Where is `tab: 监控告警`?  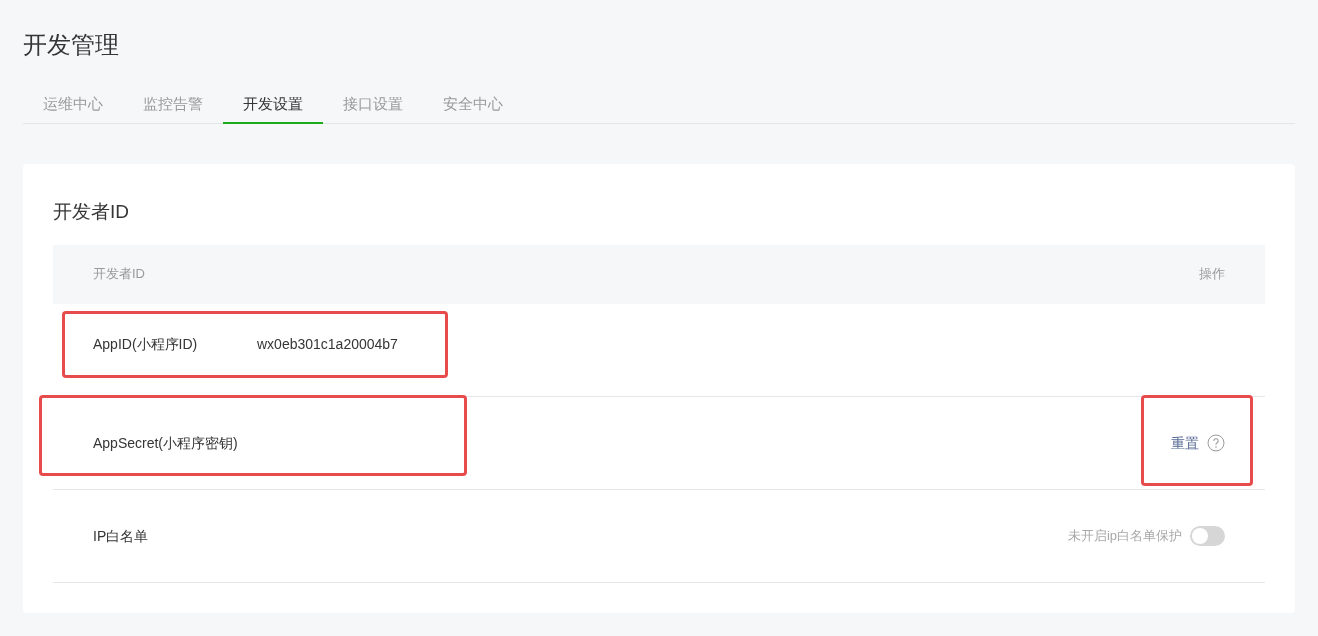
tab: 监控告警 is located at coordinates (173, 105).